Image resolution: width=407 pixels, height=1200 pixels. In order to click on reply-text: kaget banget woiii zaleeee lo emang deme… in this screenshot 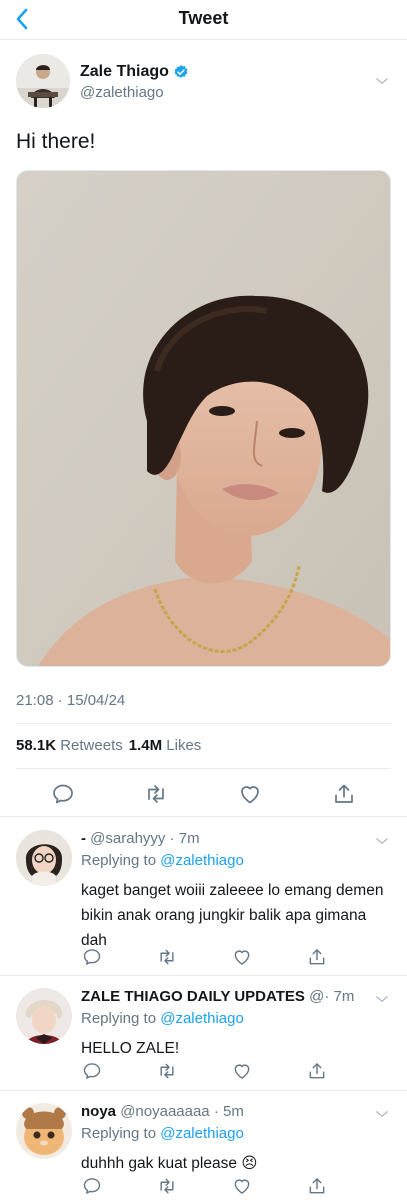, I will do `click(232, 915)`.